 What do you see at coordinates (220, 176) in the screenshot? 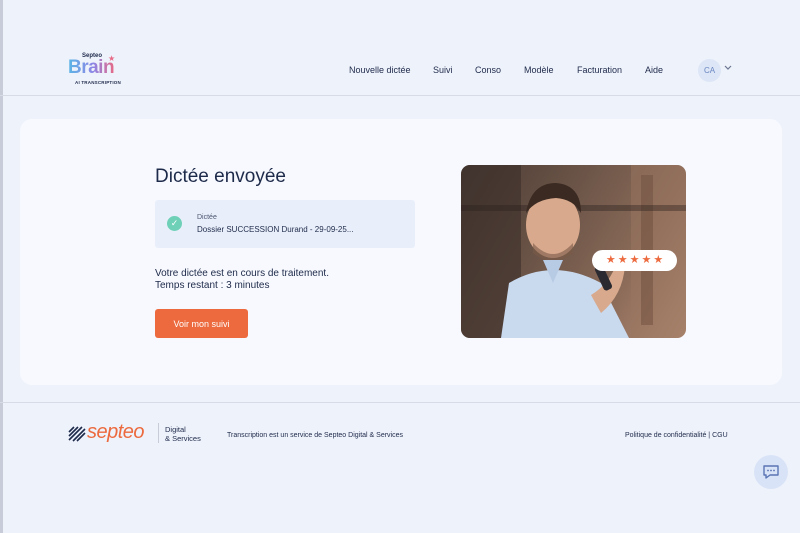
I see `page-title: Dictée envoyée` at bounding box center [220, 176].